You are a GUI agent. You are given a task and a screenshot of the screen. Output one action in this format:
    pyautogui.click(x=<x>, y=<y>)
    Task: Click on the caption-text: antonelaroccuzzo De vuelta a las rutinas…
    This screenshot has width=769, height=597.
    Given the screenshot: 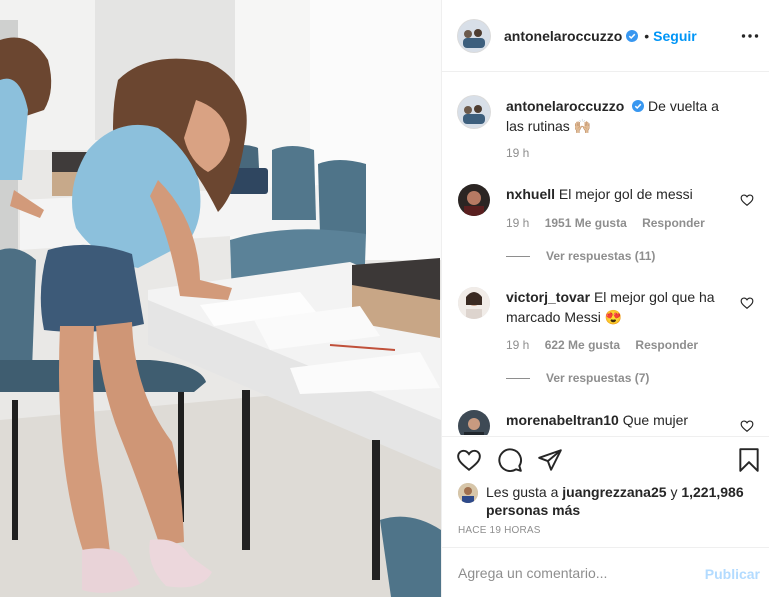 What is the action you would take?
    pyautogui.click(x=619, y=116)
    